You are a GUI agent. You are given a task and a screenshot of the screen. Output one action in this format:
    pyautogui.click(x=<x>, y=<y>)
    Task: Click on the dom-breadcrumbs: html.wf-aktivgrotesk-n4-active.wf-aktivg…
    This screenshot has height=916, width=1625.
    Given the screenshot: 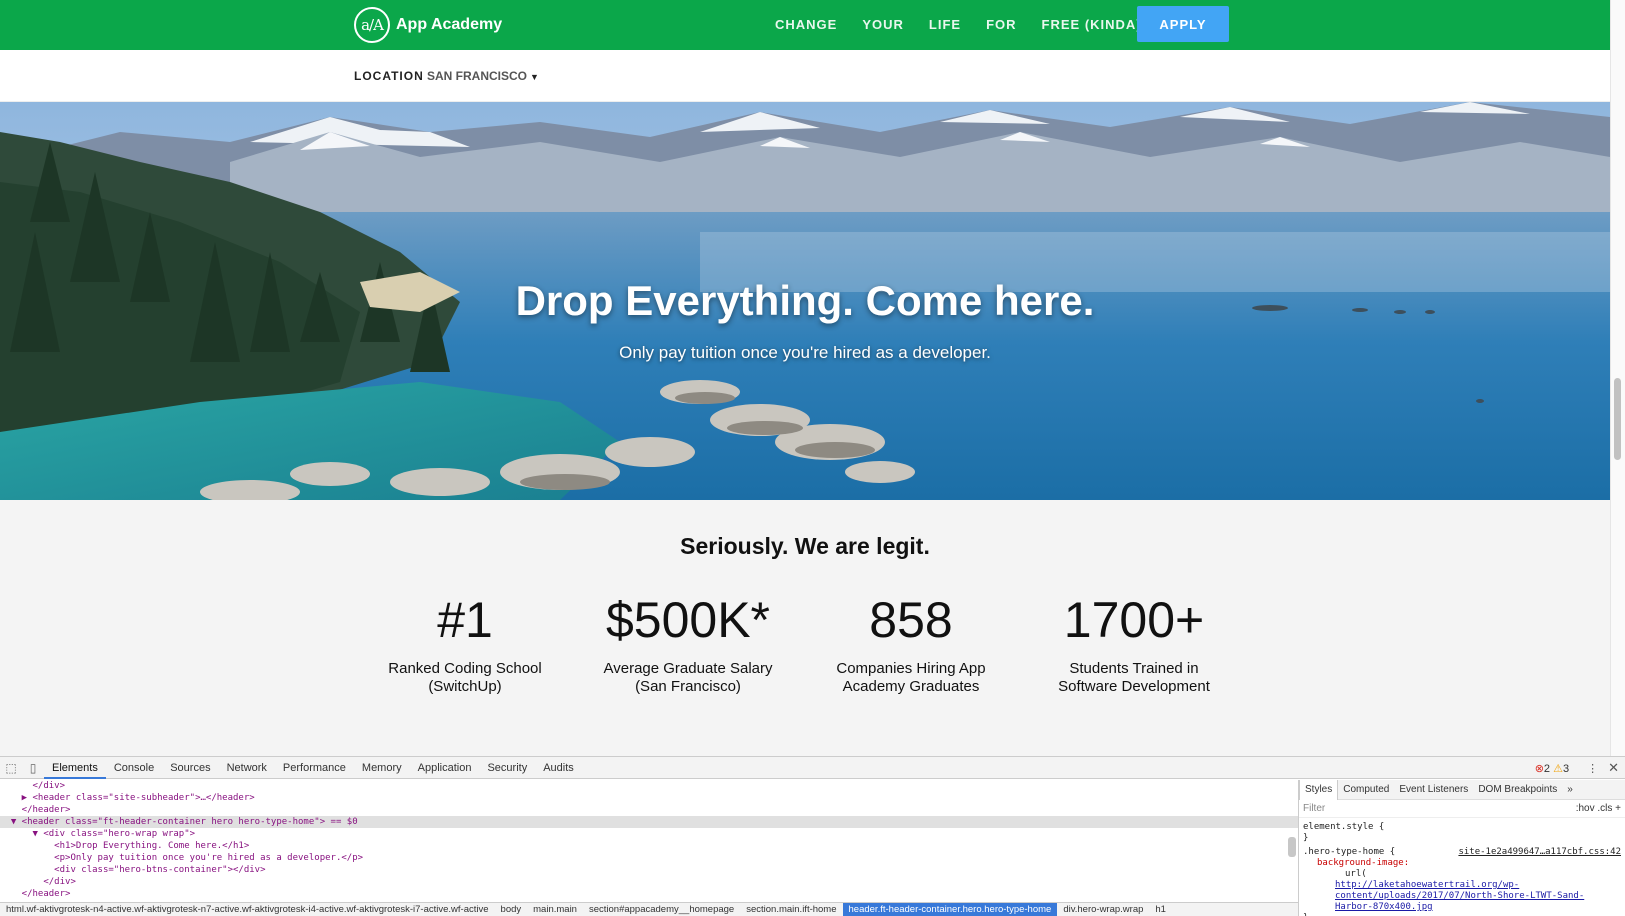 What is the action you would take?
    pyautogui.click(x=649, y=909)
    